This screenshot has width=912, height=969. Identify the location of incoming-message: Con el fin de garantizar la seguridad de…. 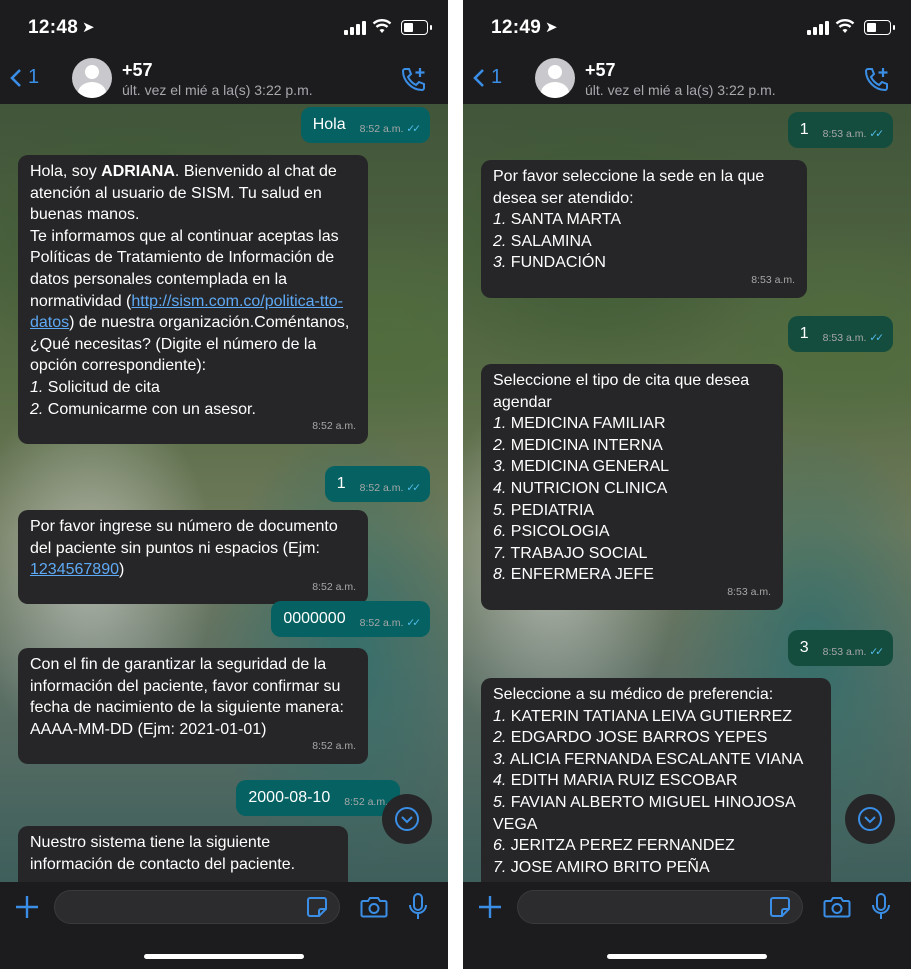
(193, 706).